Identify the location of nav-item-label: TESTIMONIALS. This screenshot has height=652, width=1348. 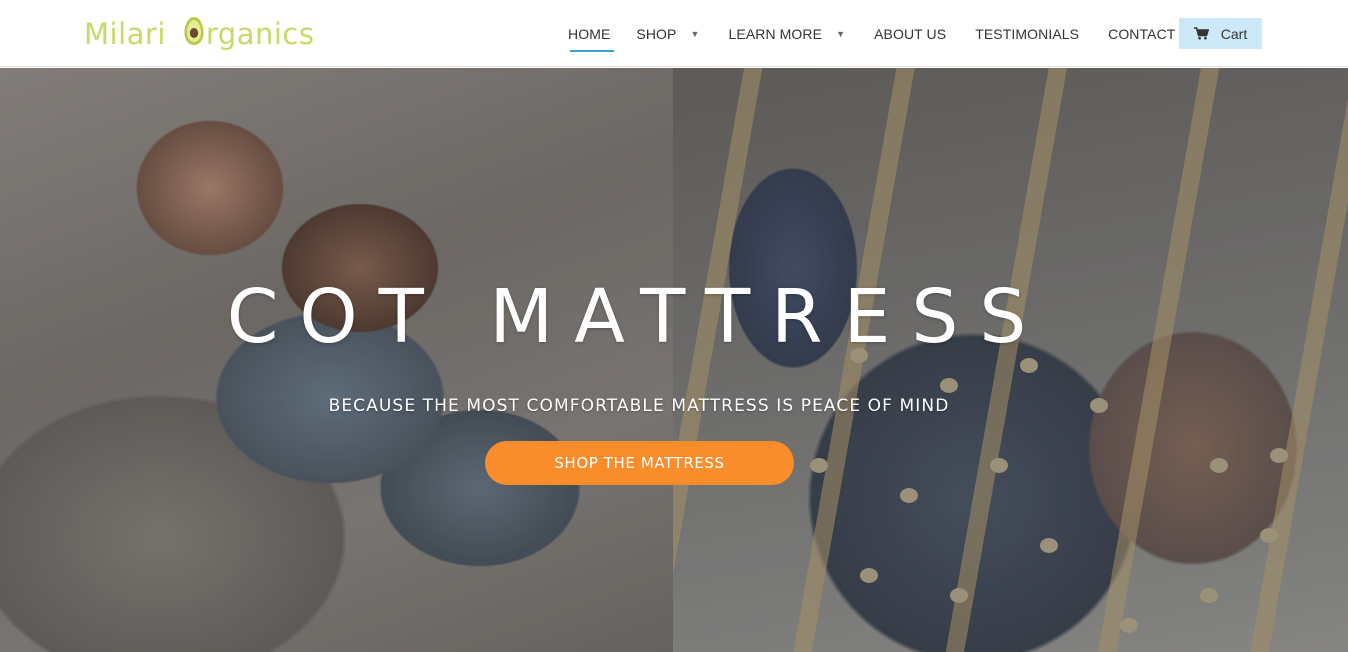
(1027, 34).